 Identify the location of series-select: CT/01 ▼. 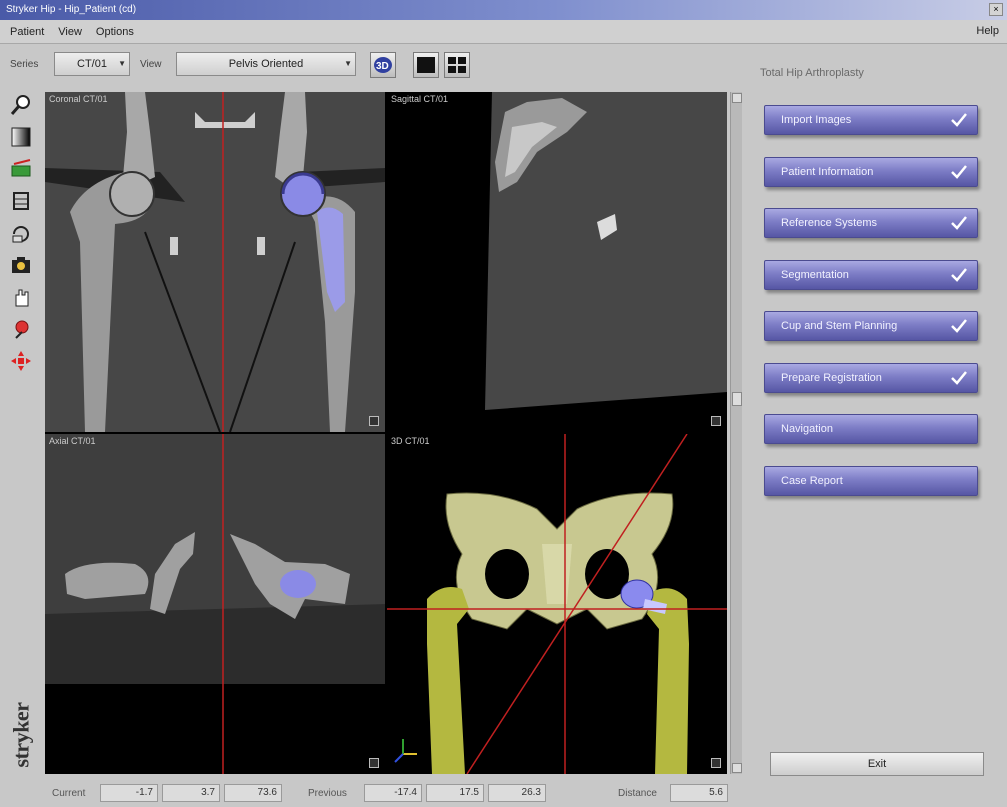
(92, 64).